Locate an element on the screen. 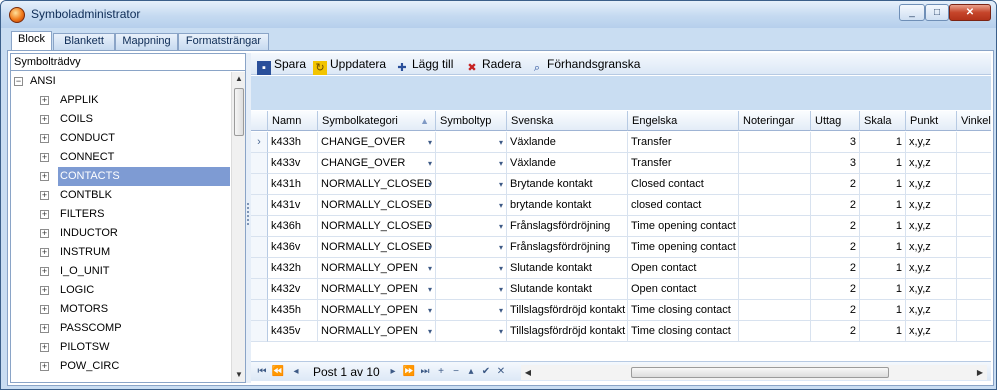 Image resolution: width=997 pixels, height=390 pixels. next-page-icon: ⏩ is located at coordinates (409, 372).